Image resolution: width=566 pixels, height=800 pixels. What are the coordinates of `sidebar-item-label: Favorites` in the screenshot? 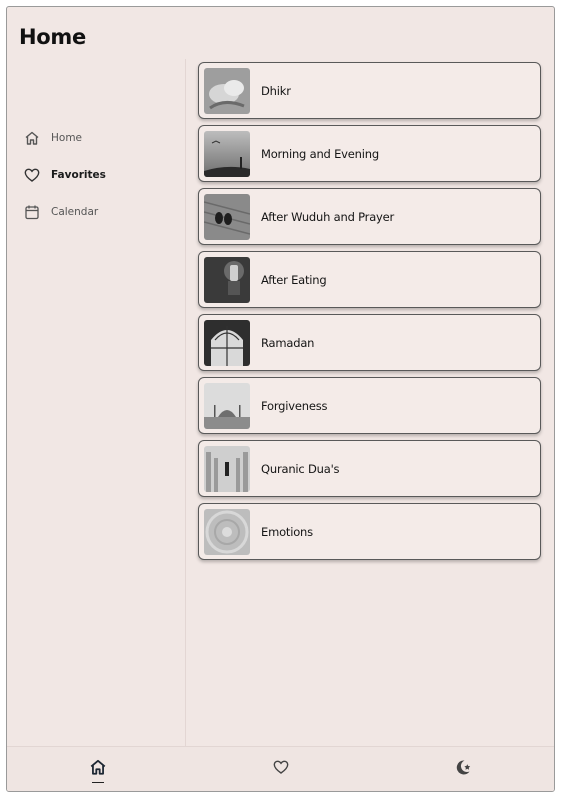 It's located at (78, 175).